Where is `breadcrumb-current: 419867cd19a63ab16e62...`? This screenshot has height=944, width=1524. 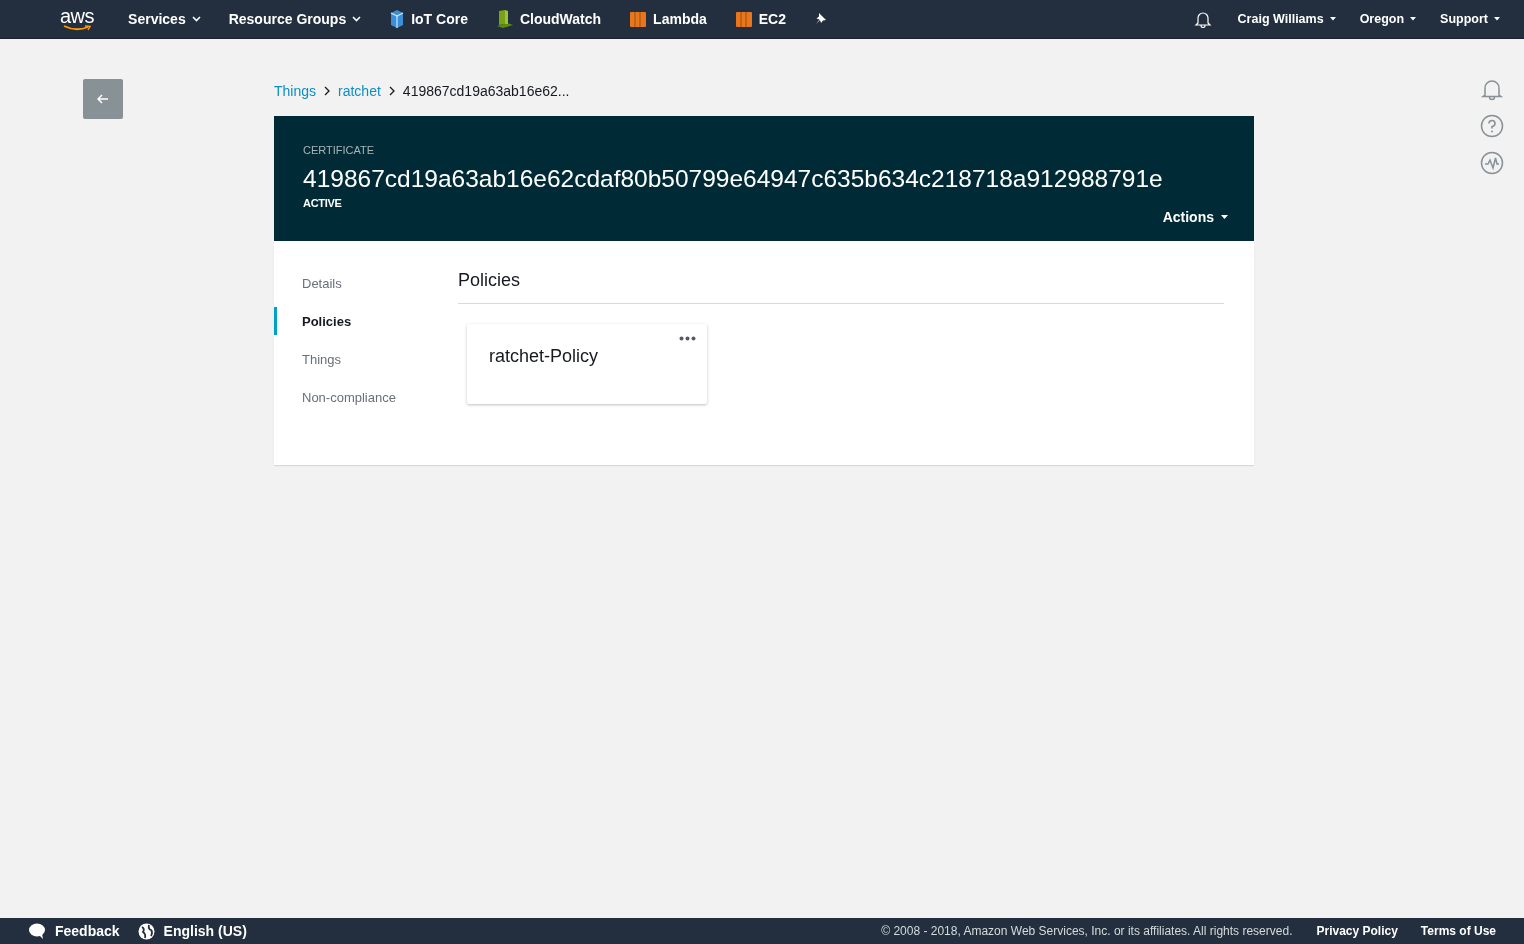
breadcrumb-current: 419867cd19a63ab16e62... is located at coordinates (486, 91).